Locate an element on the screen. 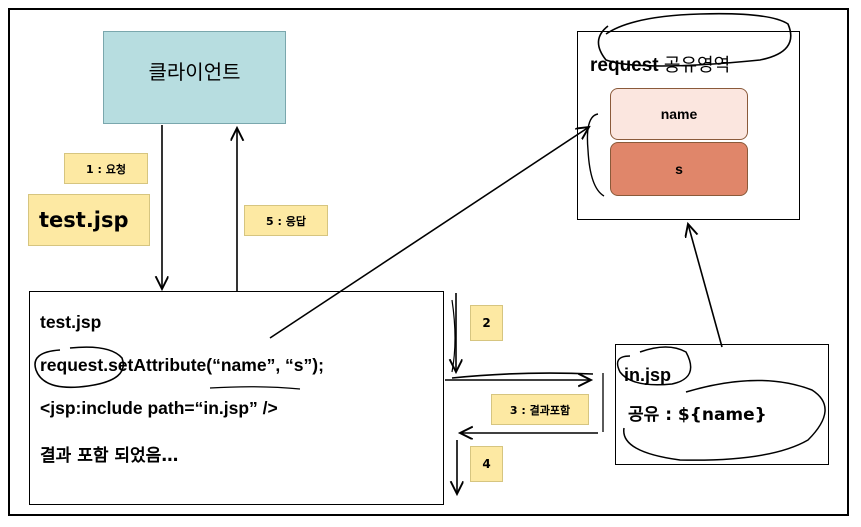 Image resolution: width=861 pixels, height=527 pixels. client-label: 클라이언트 is located at coordinates (194, 72).